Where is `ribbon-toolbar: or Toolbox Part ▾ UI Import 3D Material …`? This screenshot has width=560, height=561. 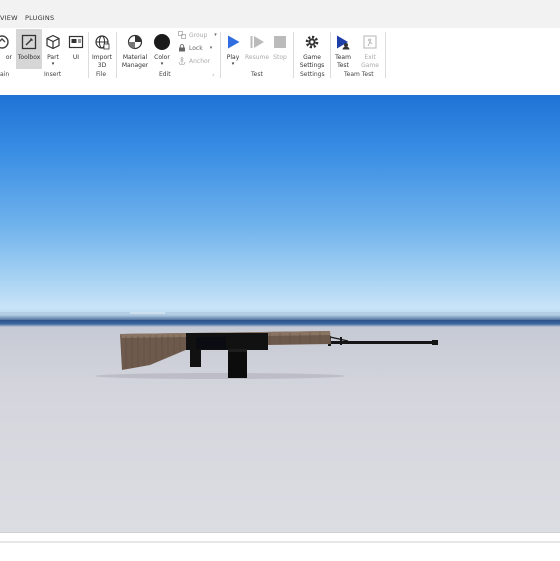 ribbon-toolbar: or Toolbox Part ▾ UI Import 3D Material … is located at coordinates (280, 55).